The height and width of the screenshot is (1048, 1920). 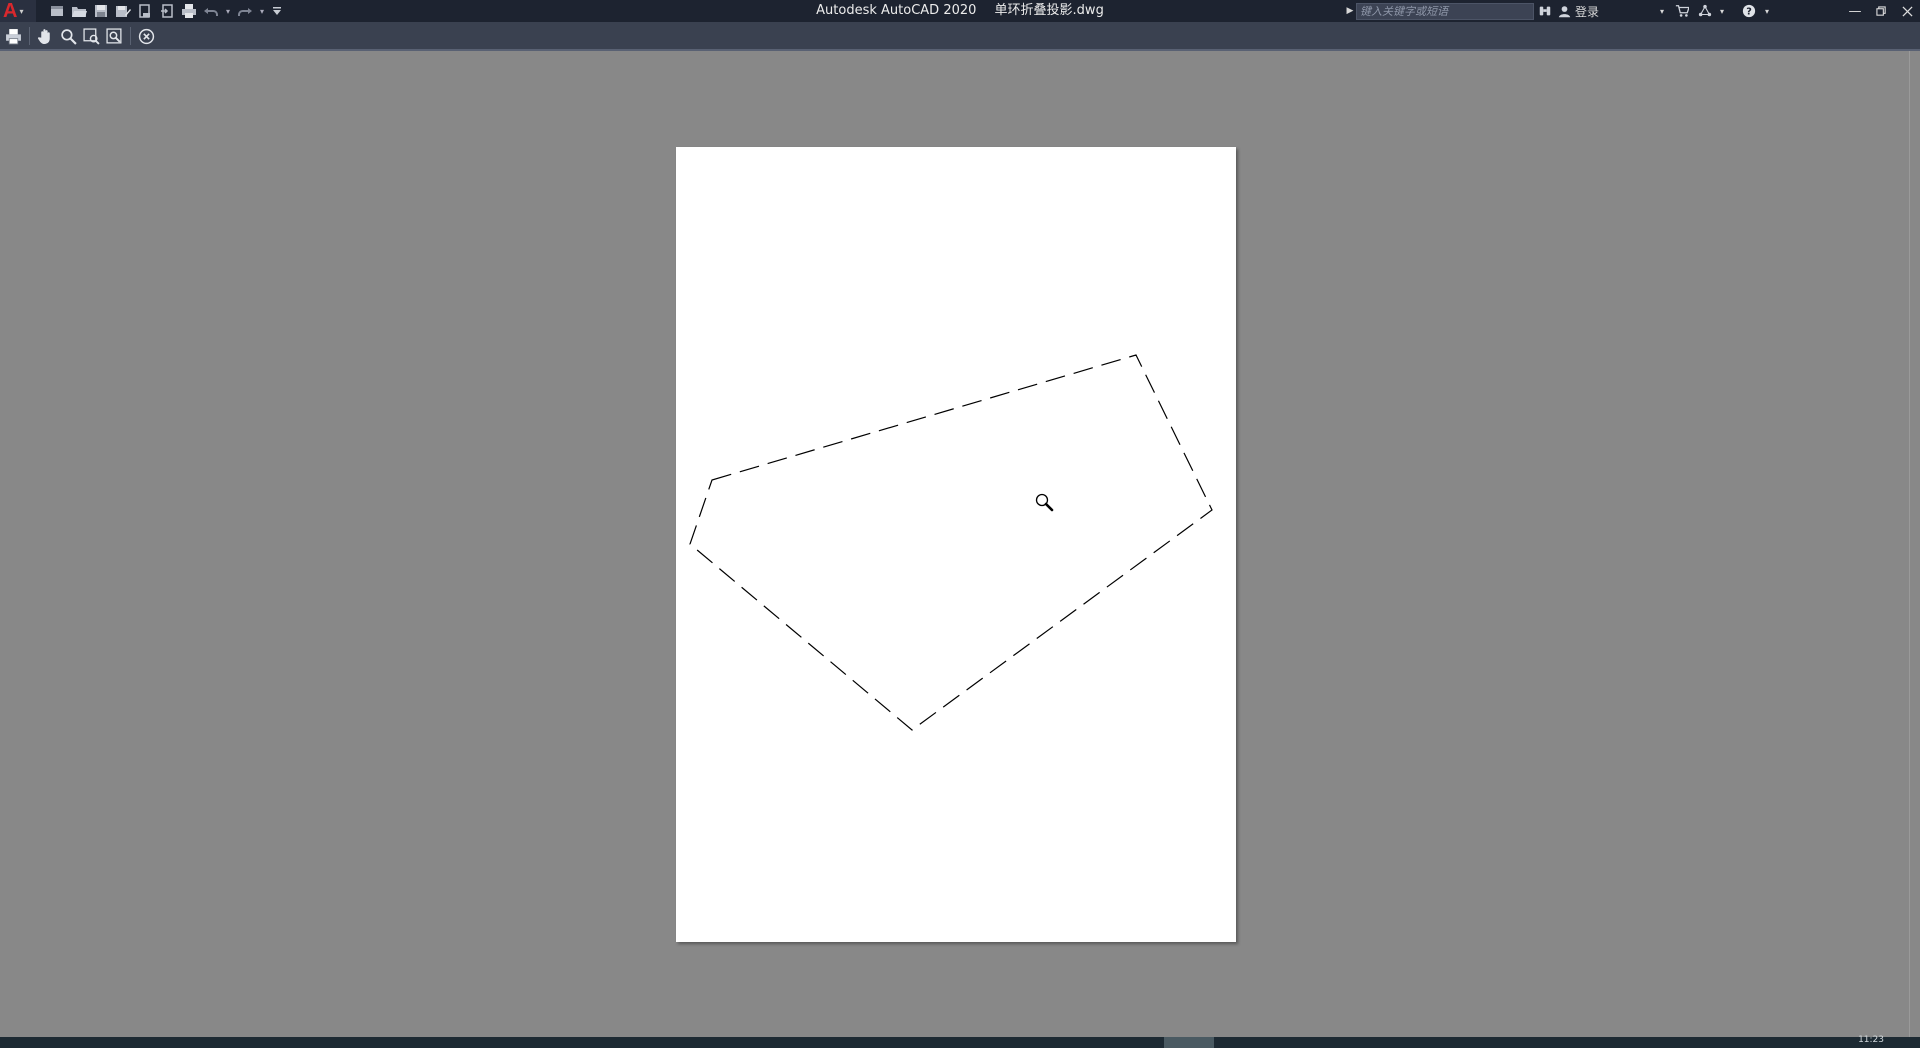 I want to click on open-icon, so click(x=79, y=12).